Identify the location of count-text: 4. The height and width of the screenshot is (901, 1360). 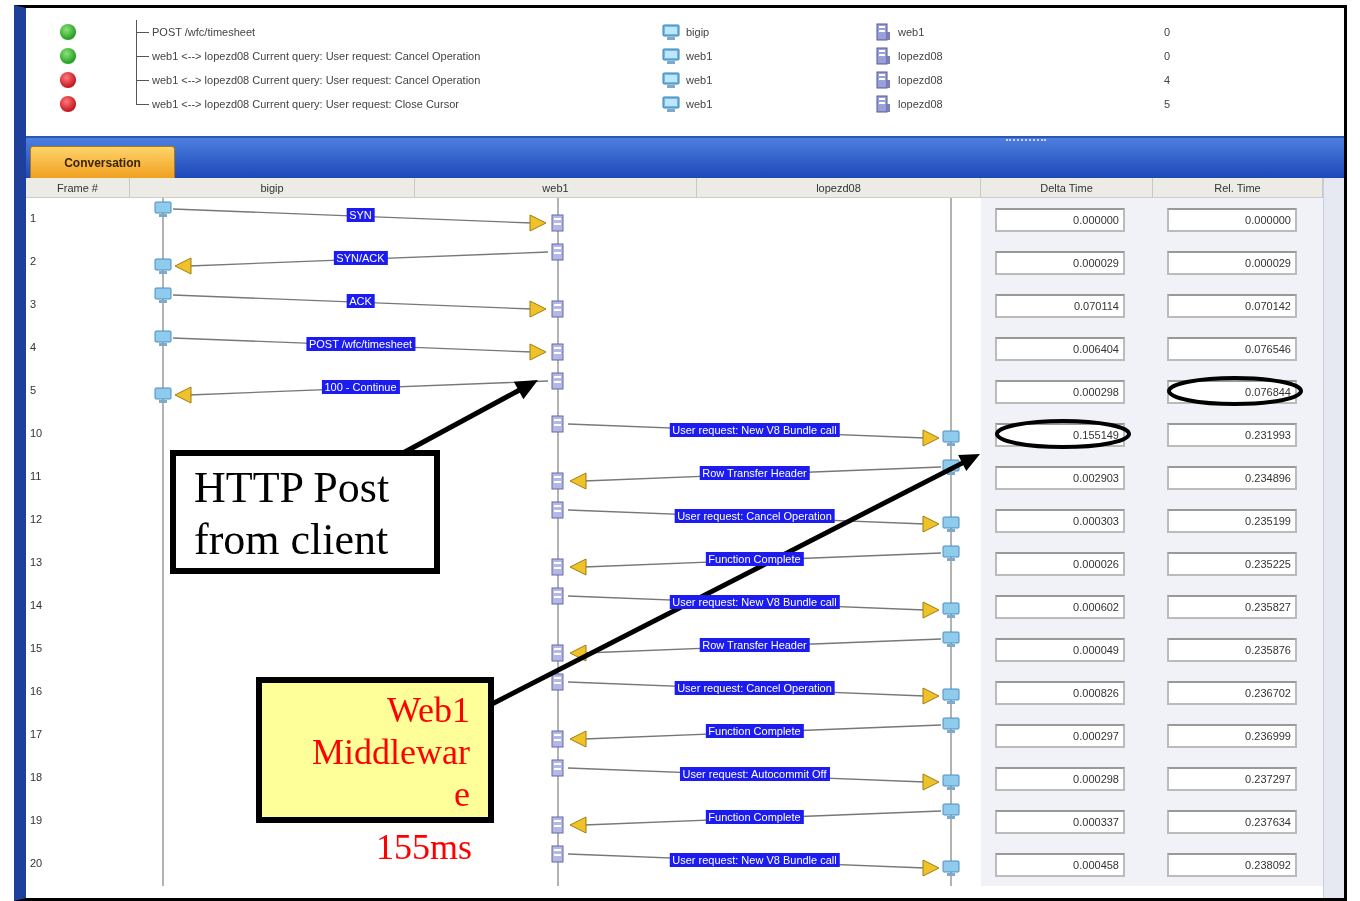
(1168, 80).